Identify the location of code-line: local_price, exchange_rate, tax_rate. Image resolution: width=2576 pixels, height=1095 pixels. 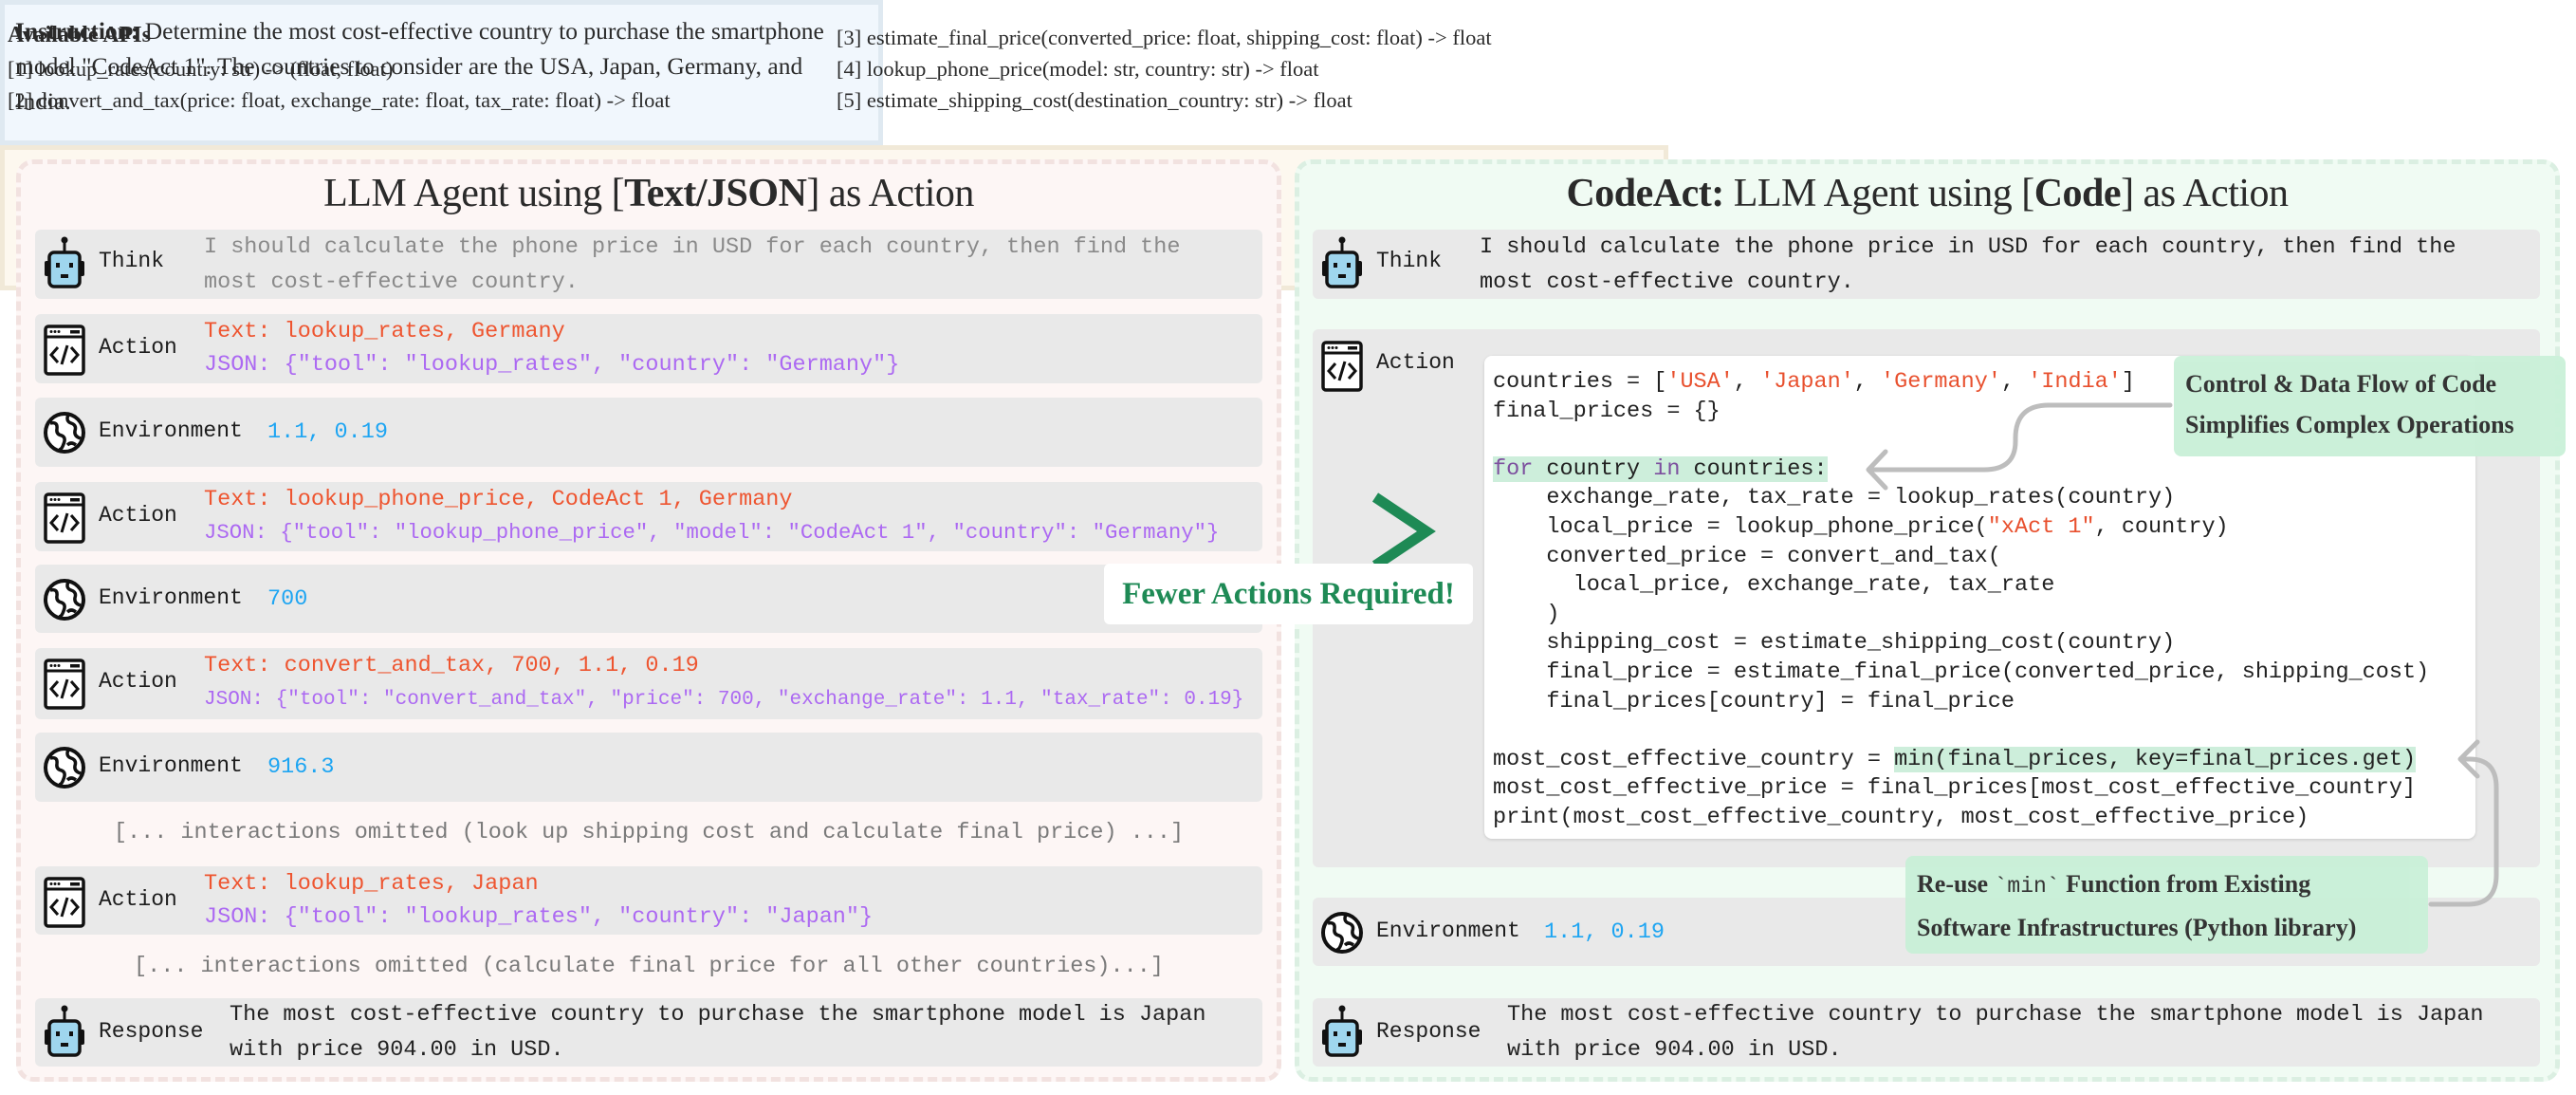
(1961, 586).